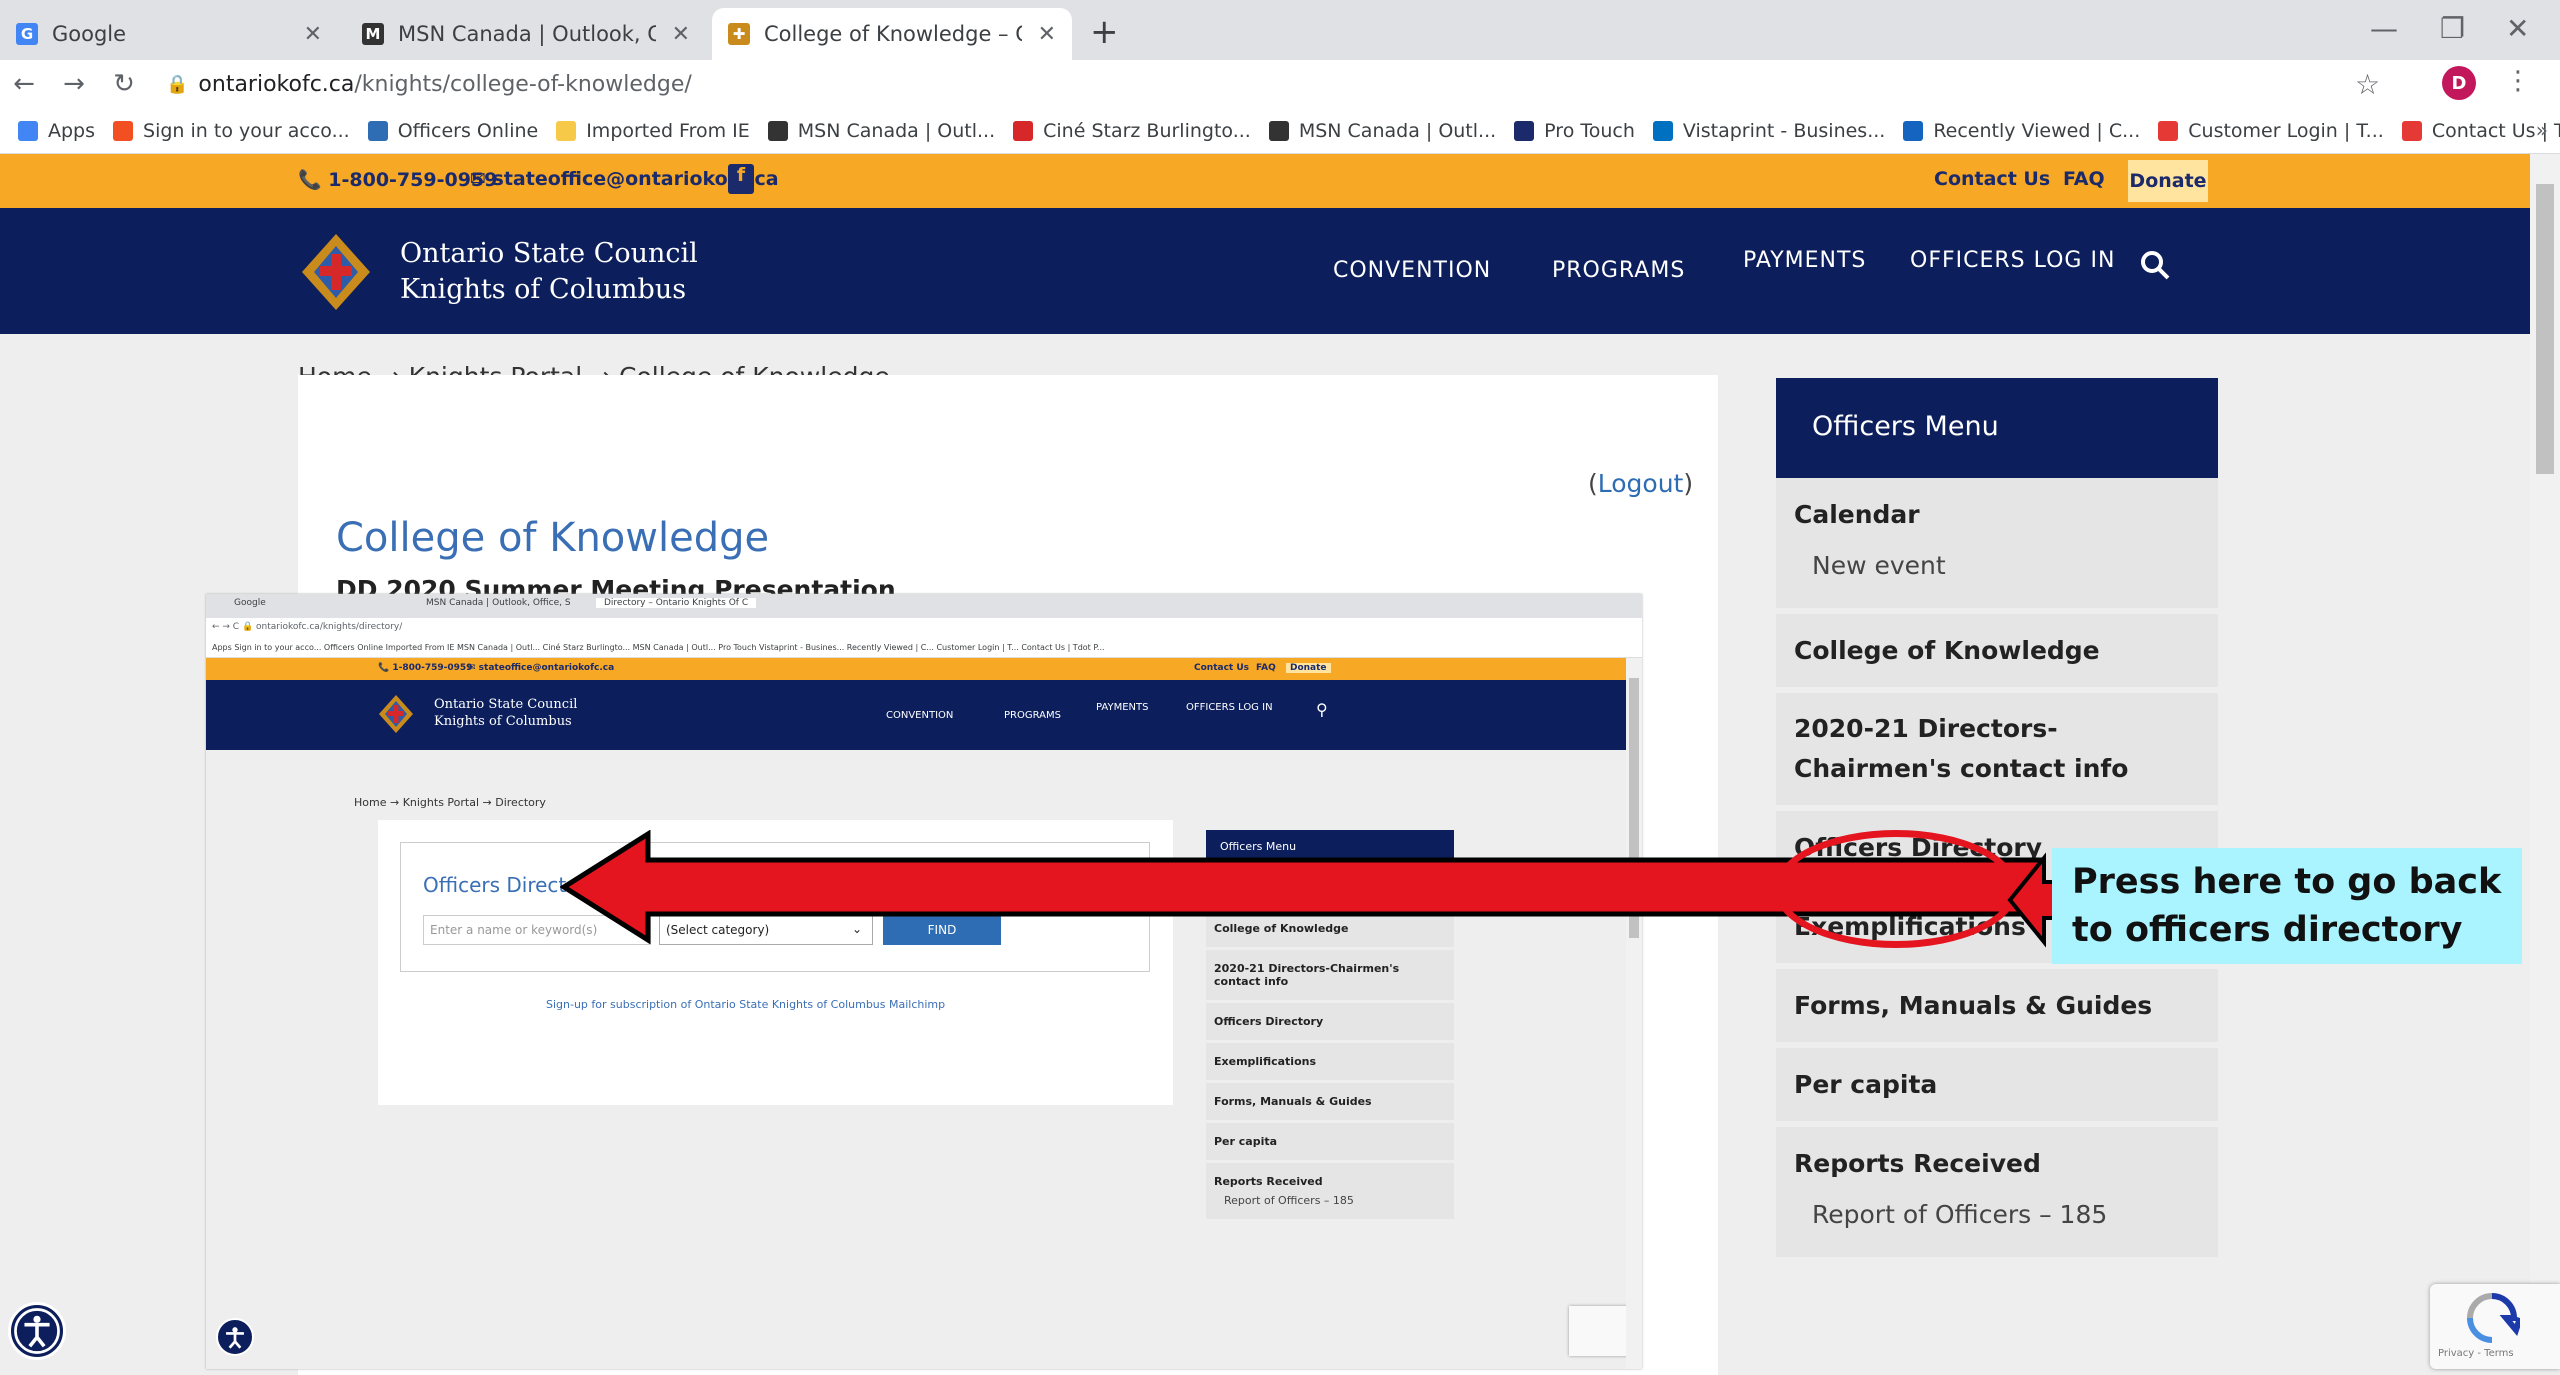 Image resolution: width=2560 pixels, height=1375 pixels. I want to click on tab-title: MSN Canada | Outlook, Office, S, so click(527, 34).